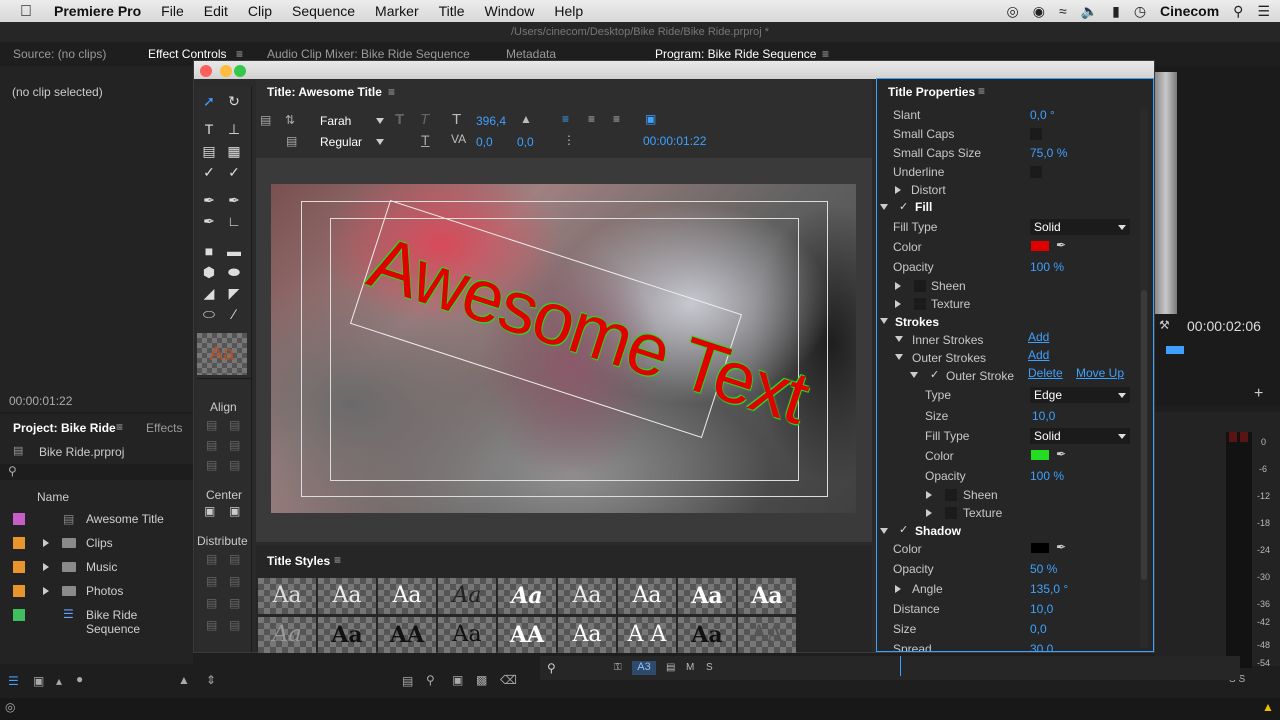 Image resolution: width=1280 pixels, height=720 pixels. Describe the element at coordinates (508, 680) in the screenshot. I see `trash-icon: ⌫` at that location.